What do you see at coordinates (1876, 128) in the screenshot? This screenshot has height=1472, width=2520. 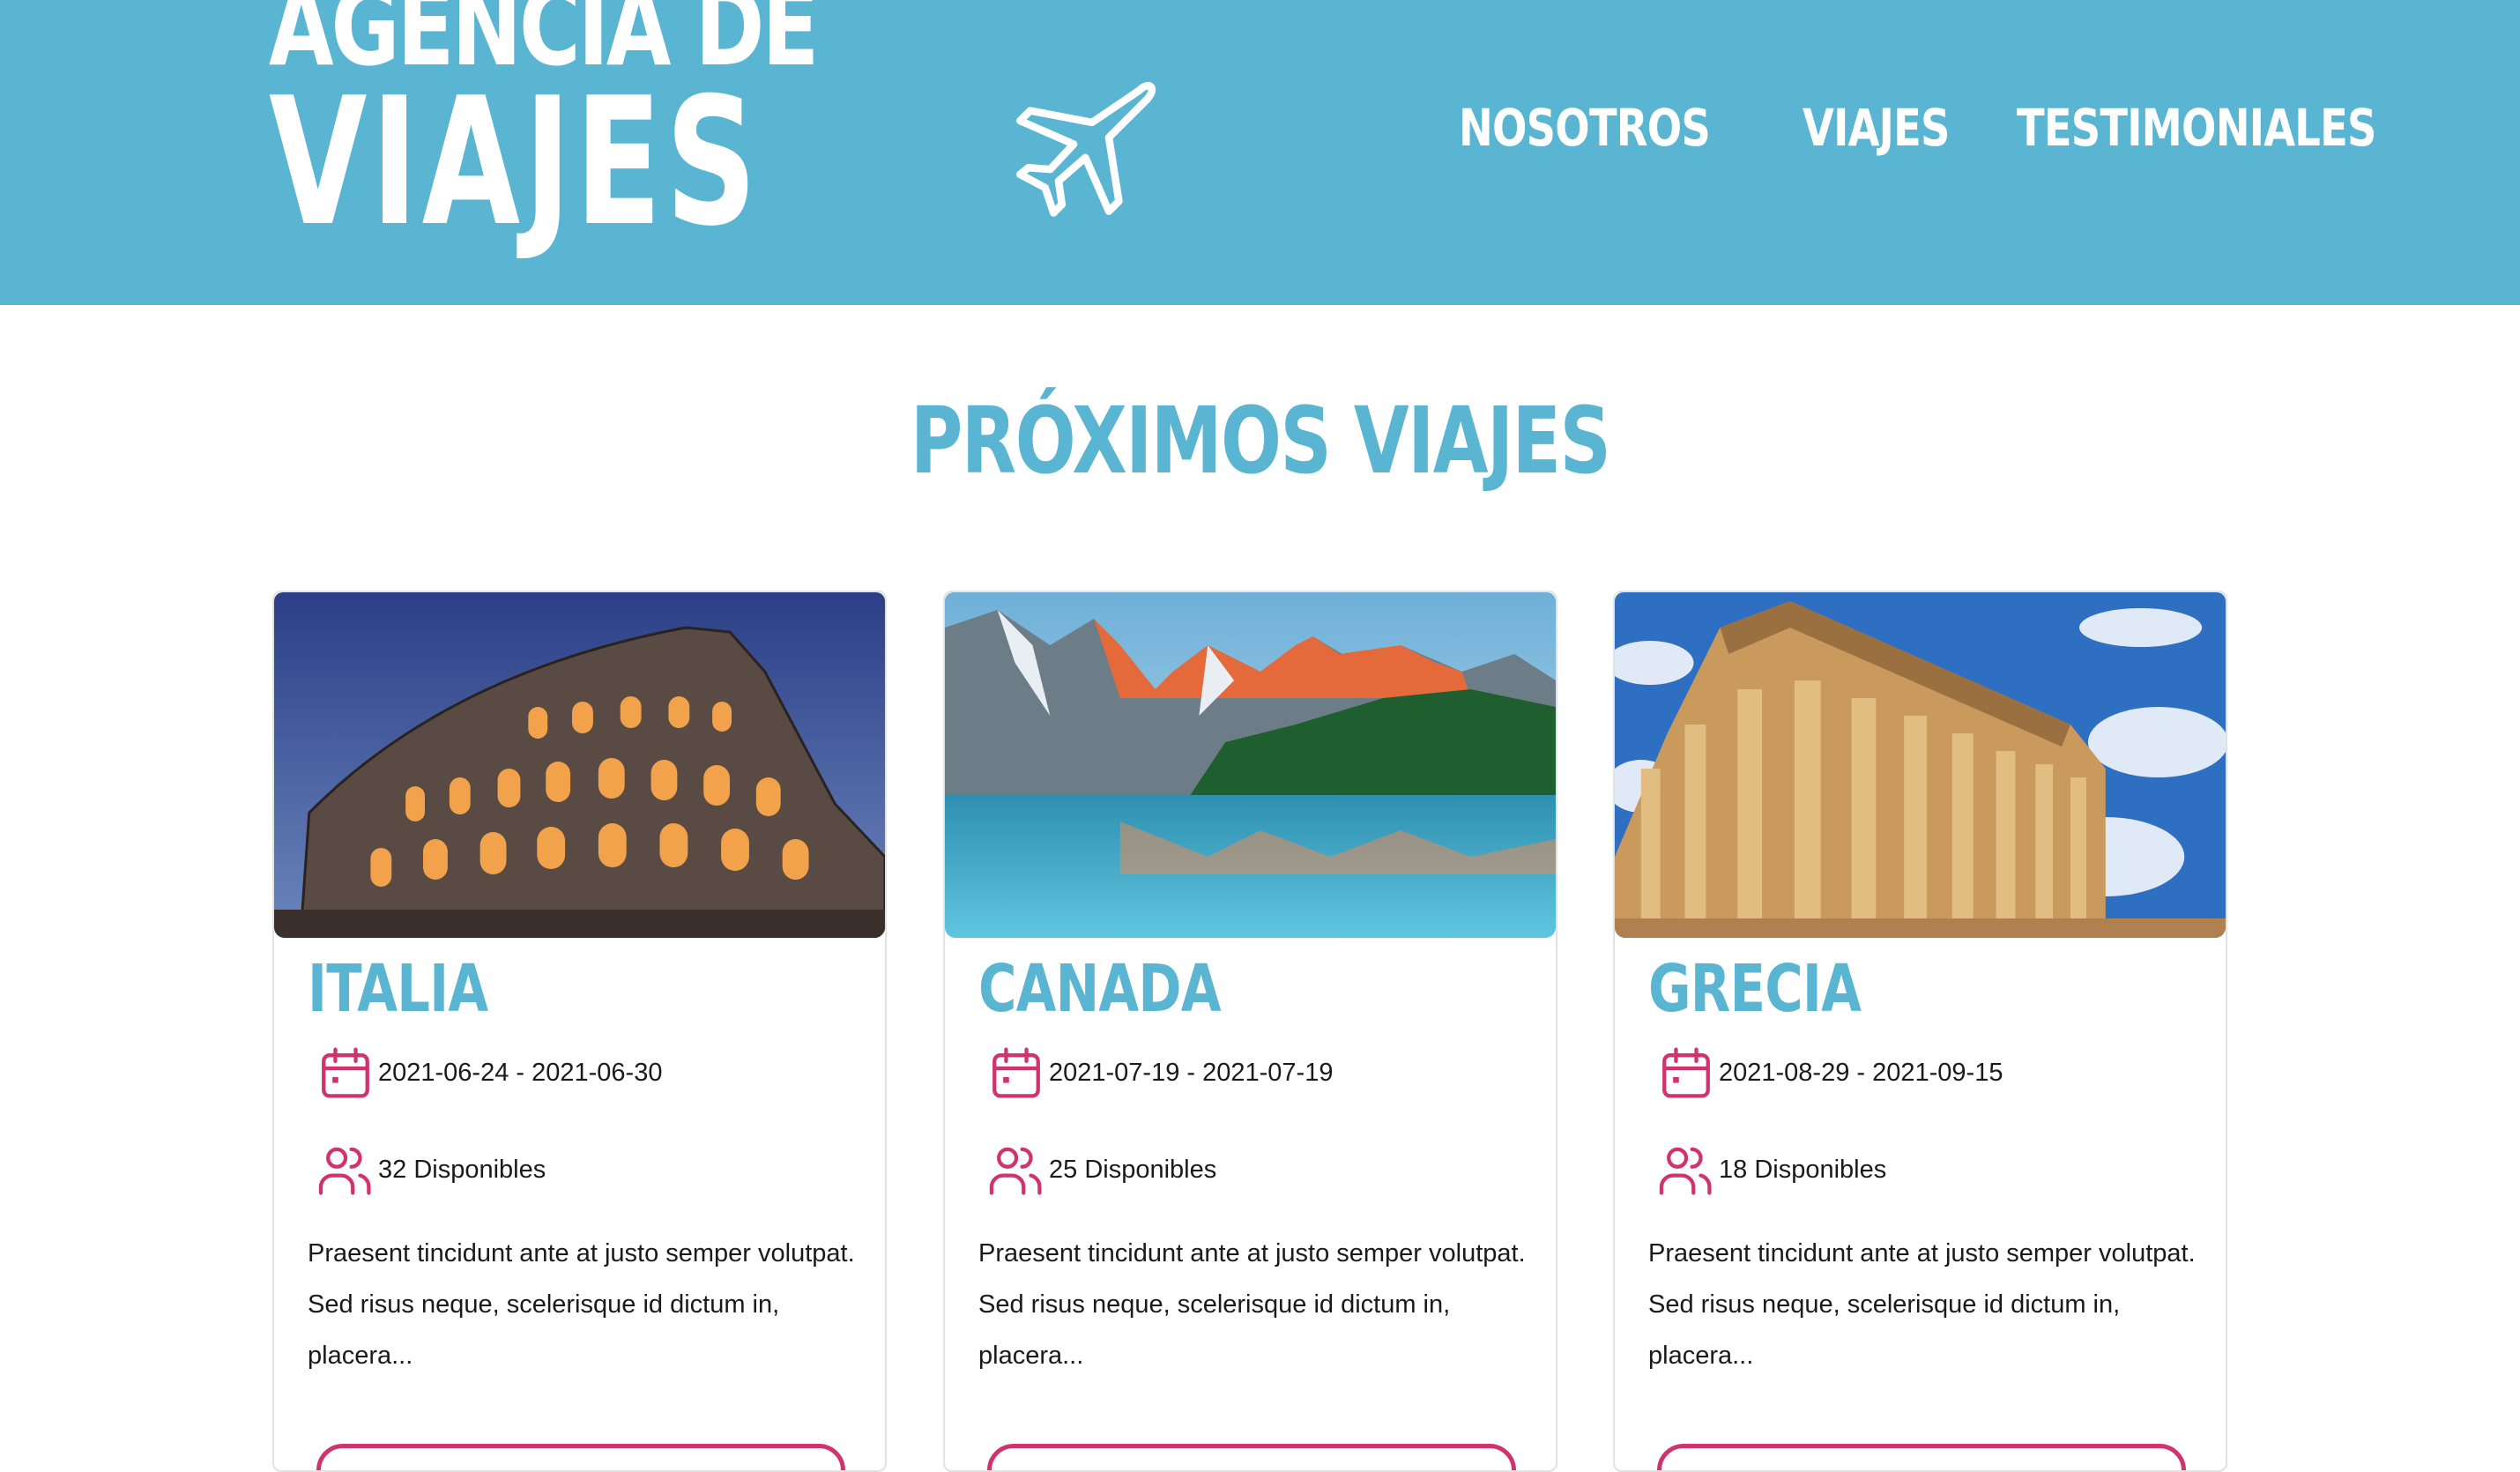 I see `nav-viajes: VIAJES` at bounding box center [1876, 128].